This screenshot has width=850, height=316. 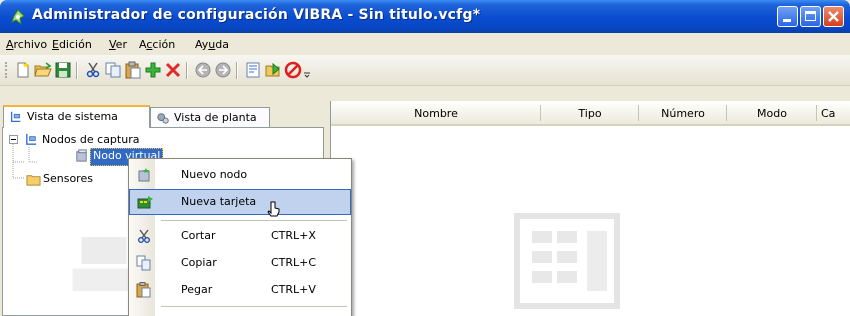 What do you see at coordinates (273, 70) in the screenshot?
I see `export-icon` at bounding box center [273, 70].